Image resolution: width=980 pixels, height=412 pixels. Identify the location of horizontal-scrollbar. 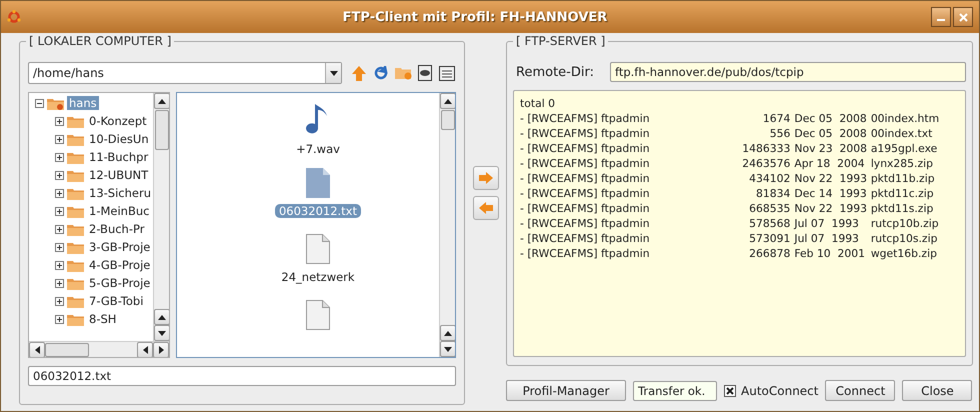
(99, 349).